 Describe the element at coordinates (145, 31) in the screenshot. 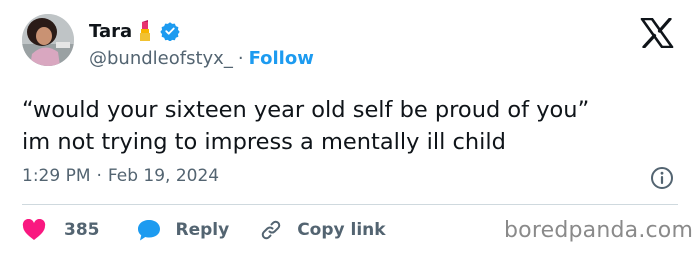

I see `lipstick-icon` at that location.